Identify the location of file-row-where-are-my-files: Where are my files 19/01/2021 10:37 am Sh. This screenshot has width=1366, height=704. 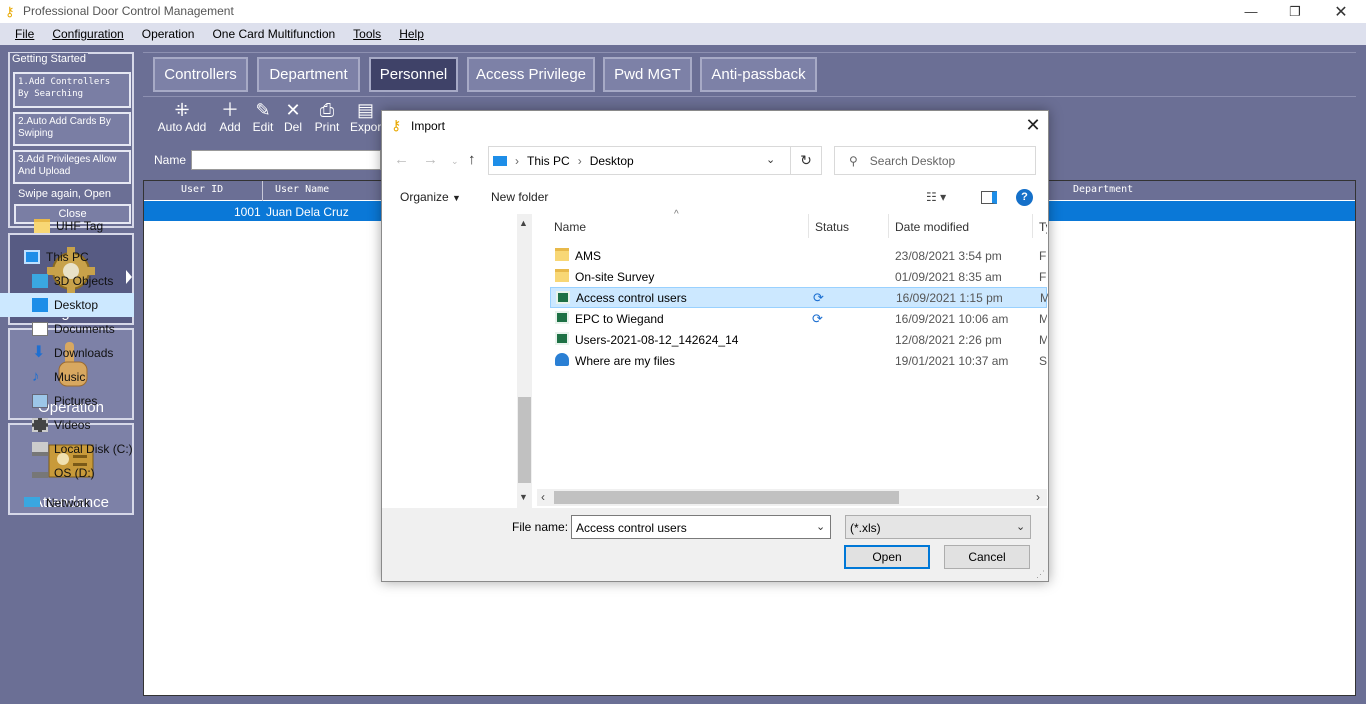
(798, 360).